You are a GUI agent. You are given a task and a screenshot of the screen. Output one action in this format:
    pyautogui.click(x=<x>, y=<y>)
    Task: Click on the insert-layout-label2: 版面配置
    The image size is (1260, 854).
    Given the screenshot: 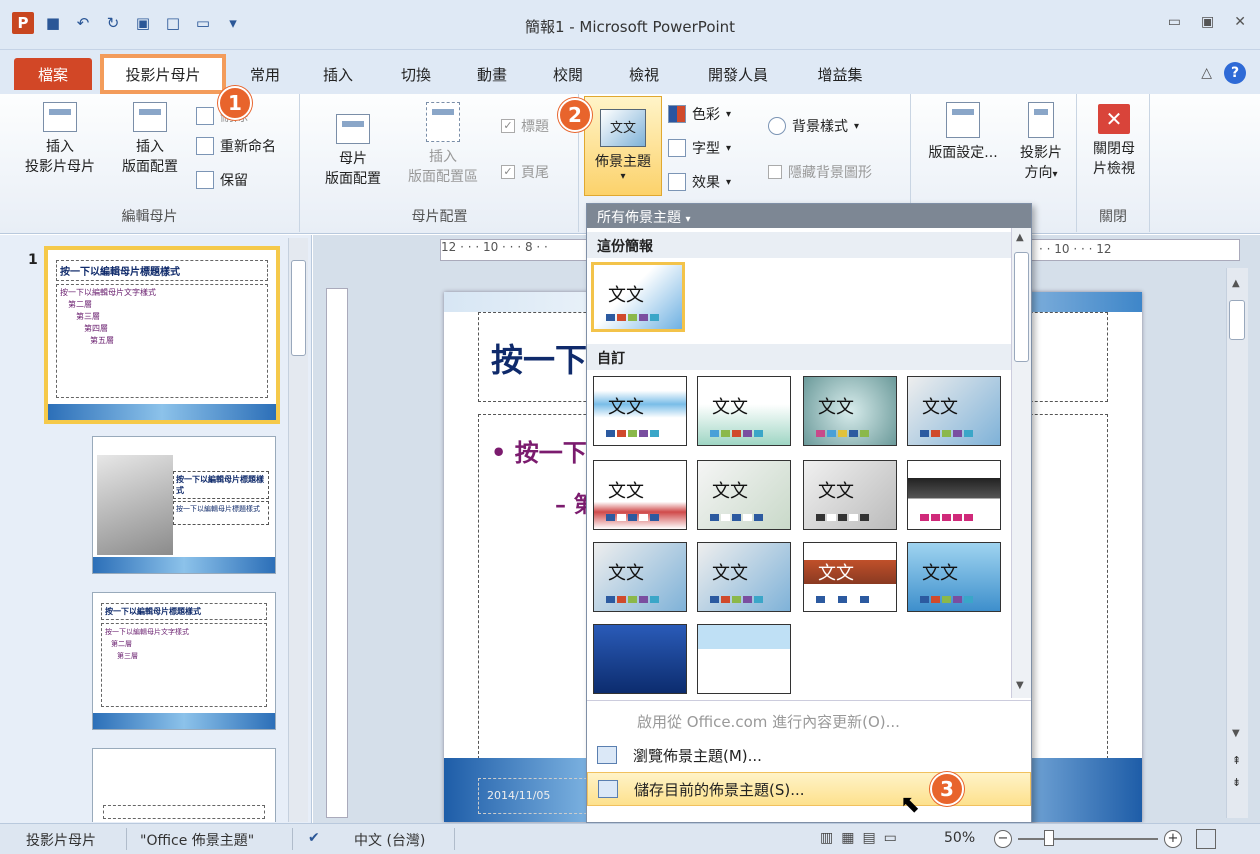 What is the action you would take?
    pyautogui.click(x=150, y=167)
    